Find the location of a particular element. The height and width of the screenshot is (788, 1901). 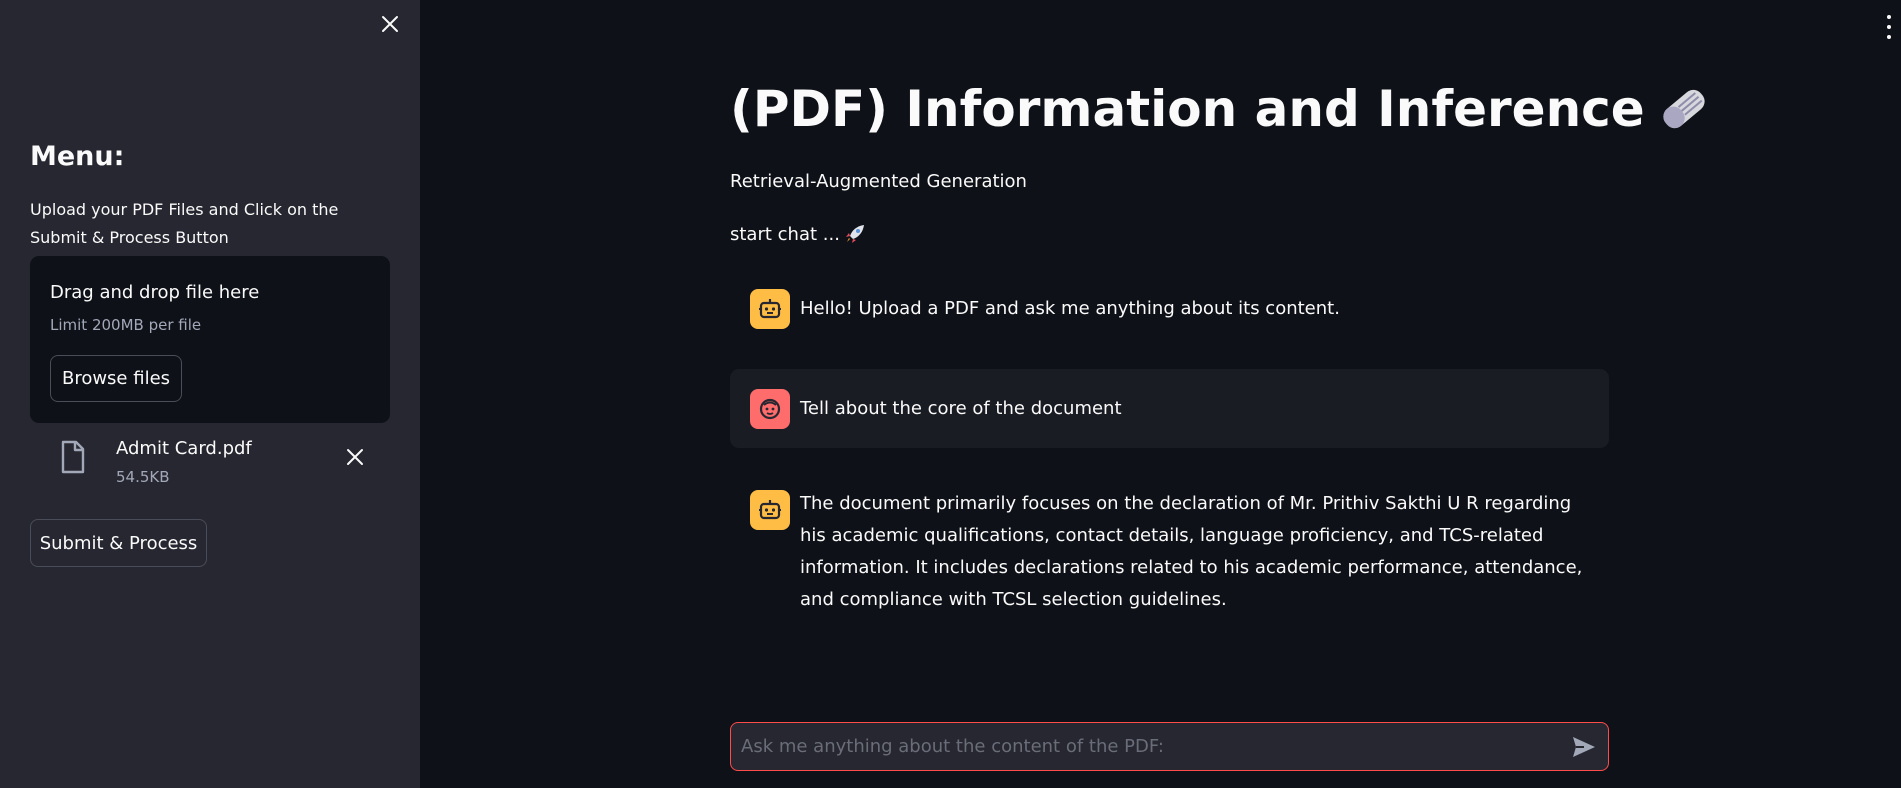

chat-input is located at coordinates (1141, 746).